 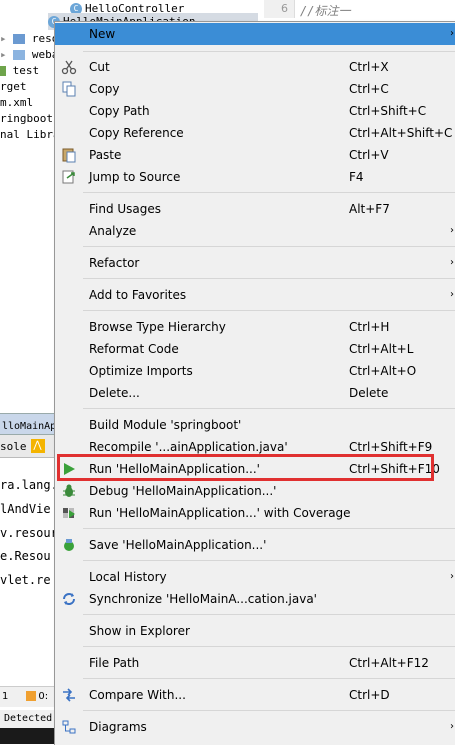 I want to click on menu-item-label: Copy Reference, so click(x=136, y=133).